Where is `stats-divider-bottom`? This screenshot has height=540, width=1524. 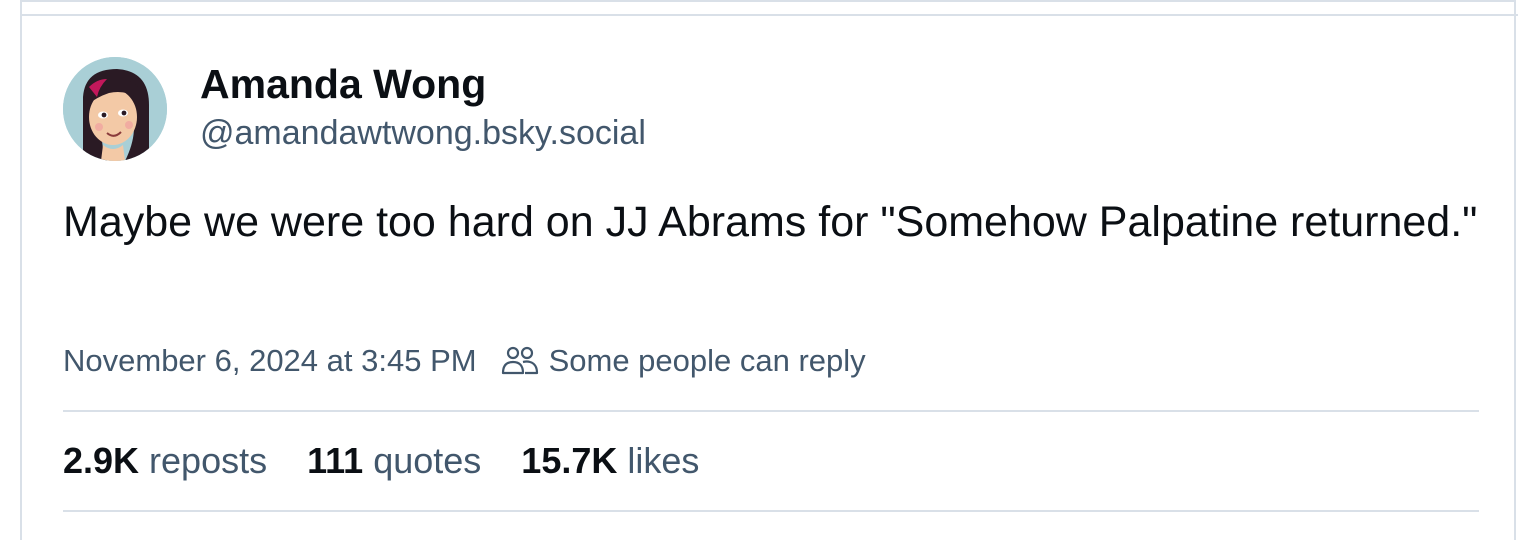
stats-divider-bottom is located at coordinates (771, 511).